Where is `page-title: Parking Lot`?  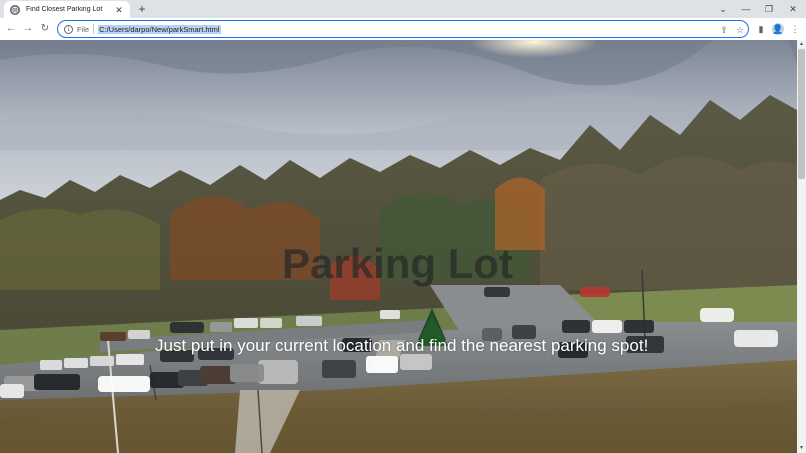 page-title: Parking Lot is located at coordinates (398, 263).